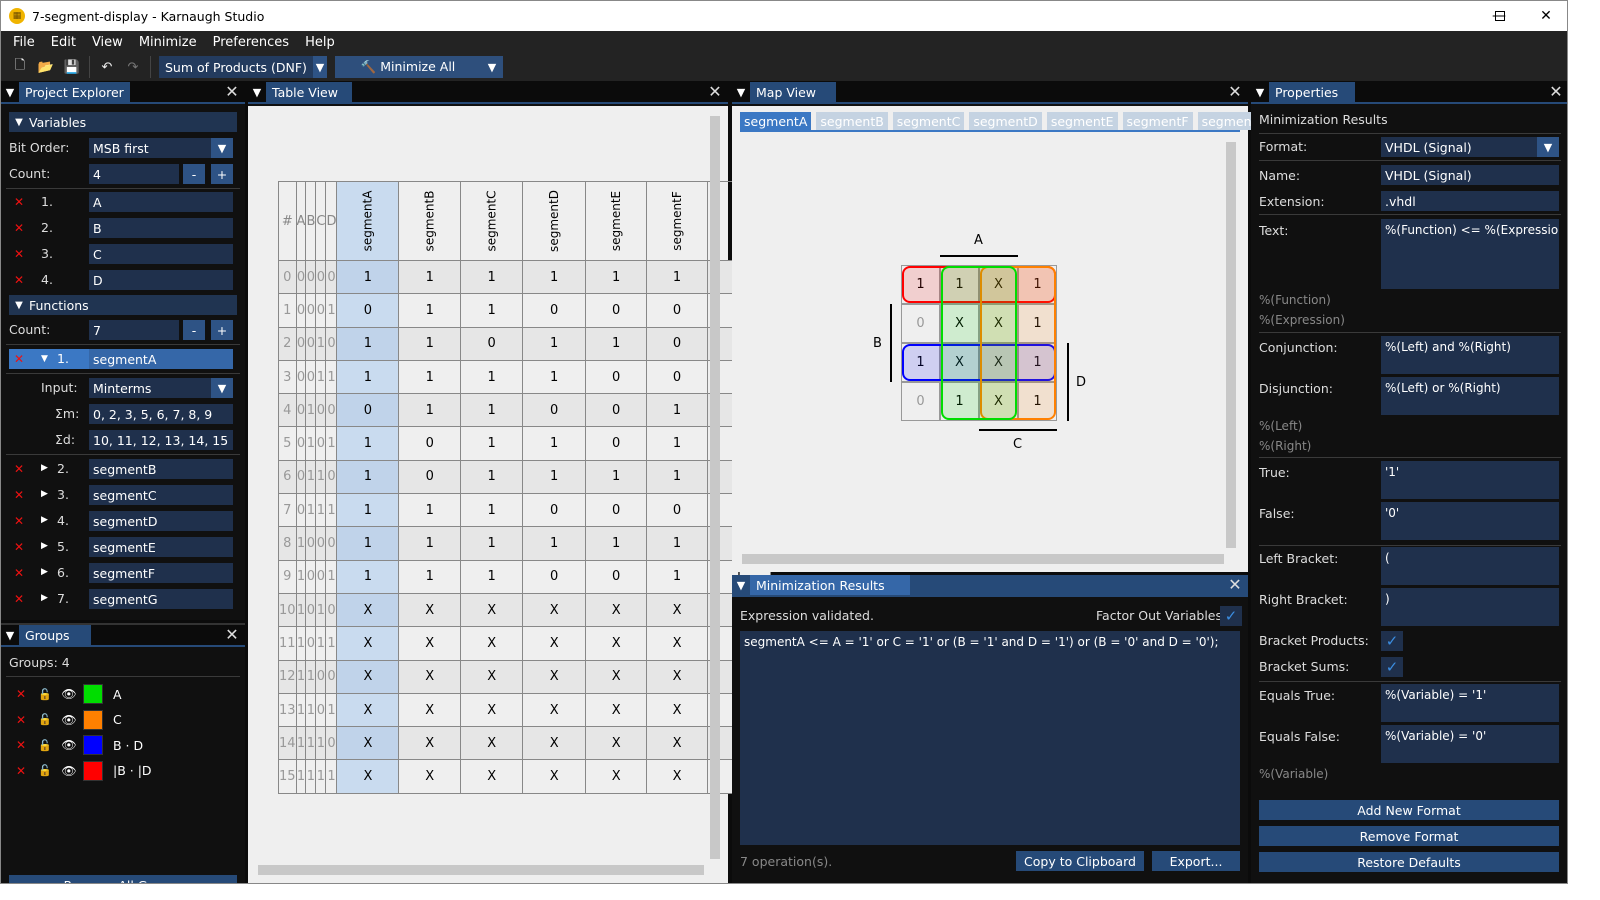  Describe the element at coordinates (1470, 744) in the screenshot. I see `equals-false-field: %(Variable) = '0'` at that location.